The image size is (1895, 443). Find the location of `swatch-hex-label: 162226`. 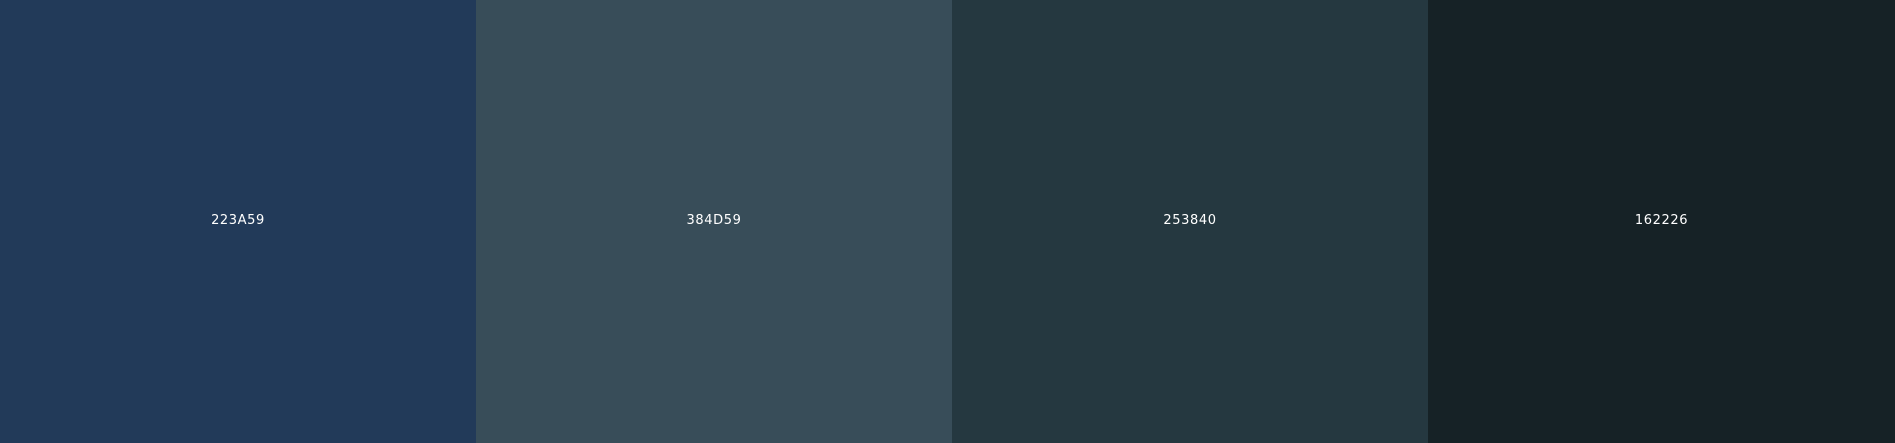

swatch-hex-label: 162226 is located at coordinates (1661, 220).